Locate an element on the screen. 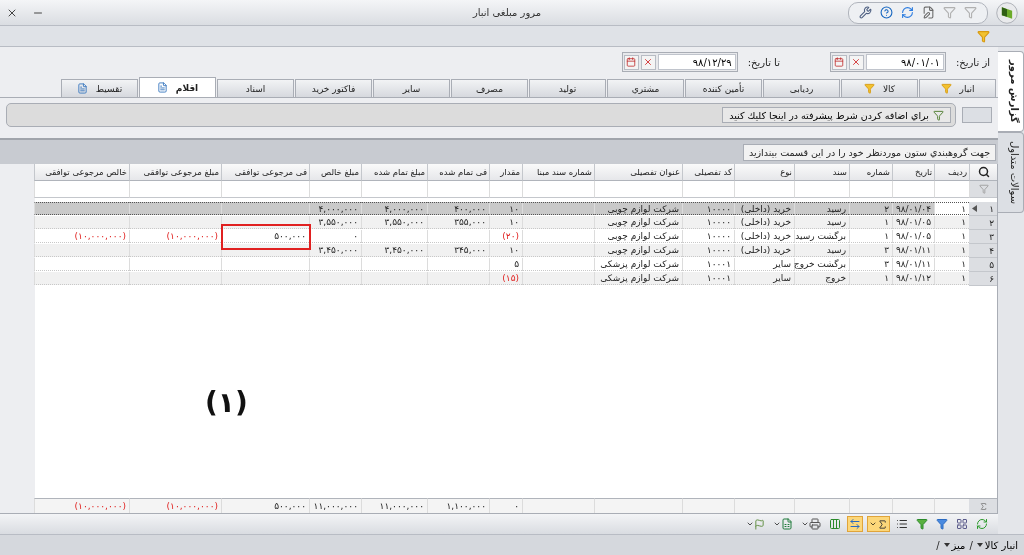 This screenshot has height=555, width=1024. tab: سایر is located at coordinates (411, 88).